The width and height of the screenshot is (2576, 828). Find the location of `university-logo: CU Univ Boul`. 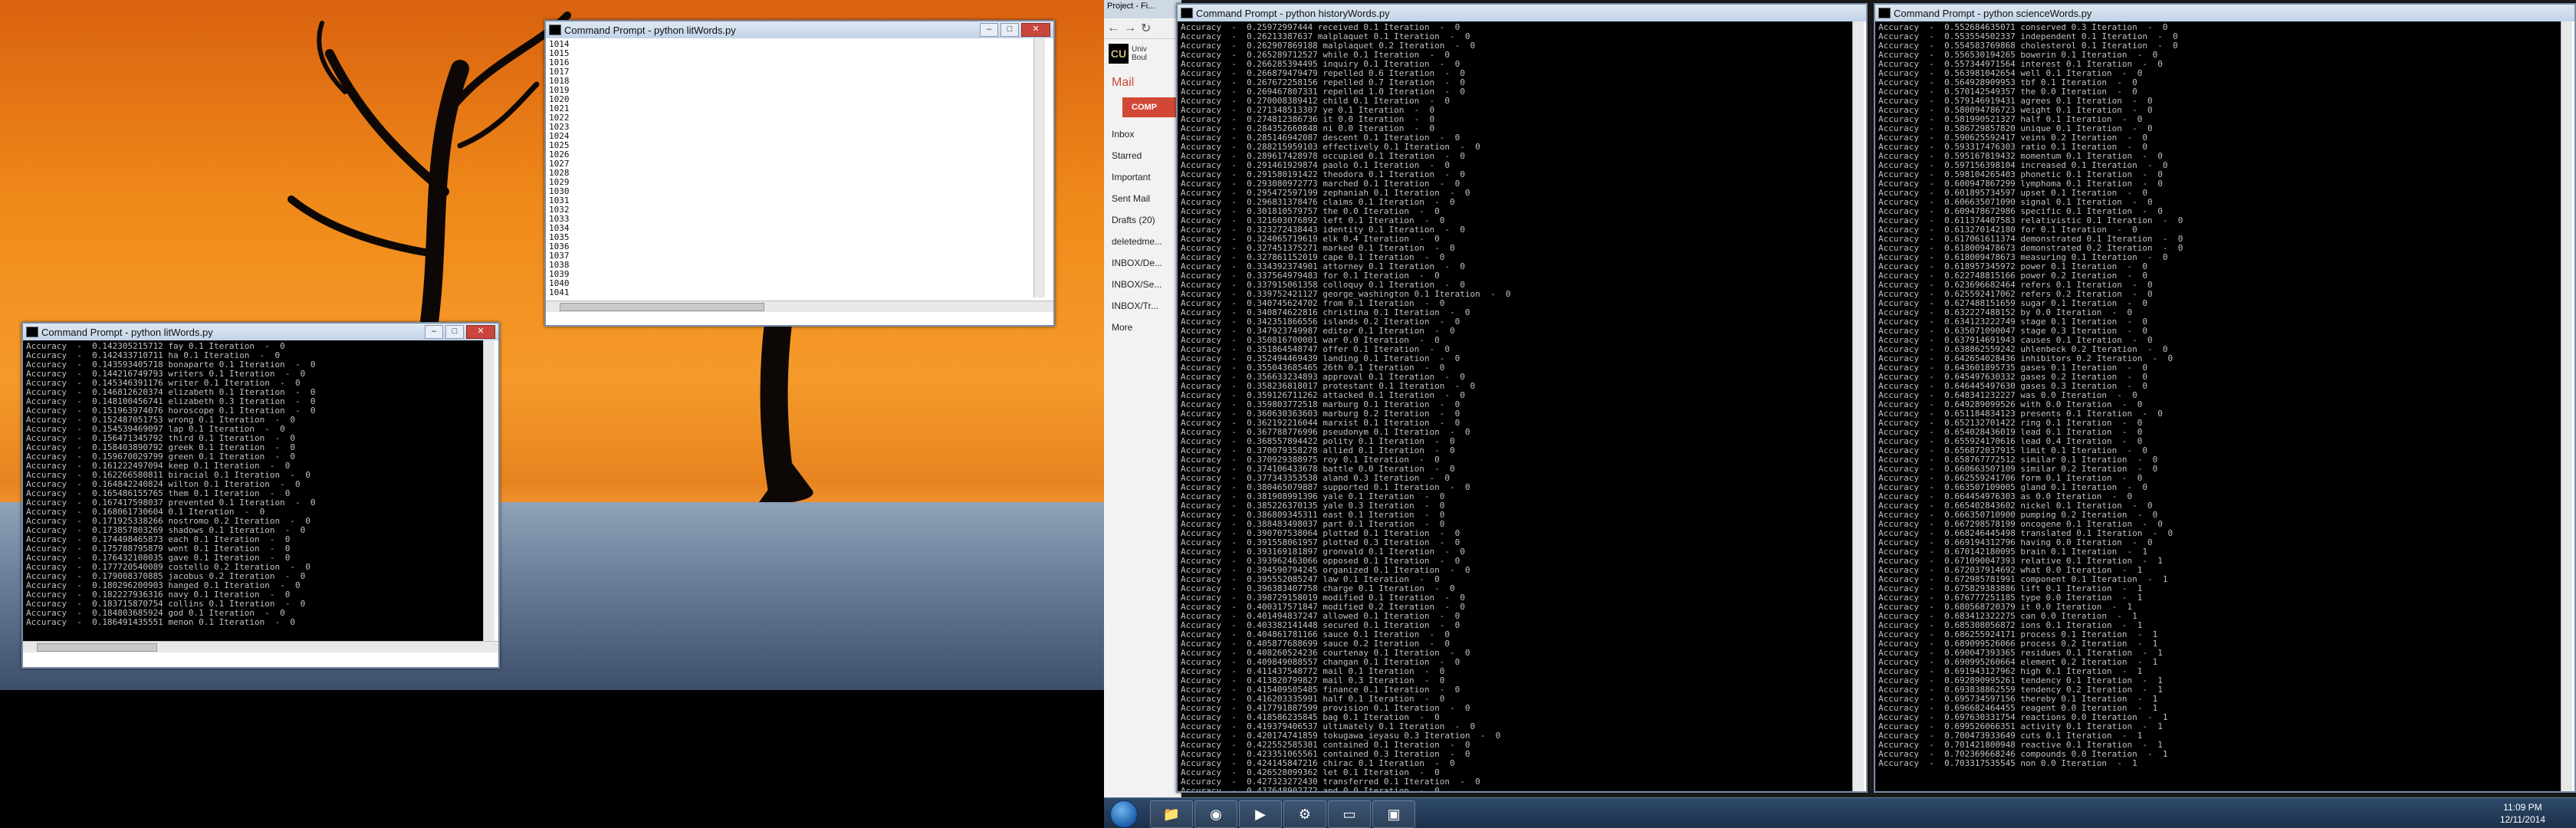

university-logo: CU Univ Boul is located at coordinates (1142, 53).